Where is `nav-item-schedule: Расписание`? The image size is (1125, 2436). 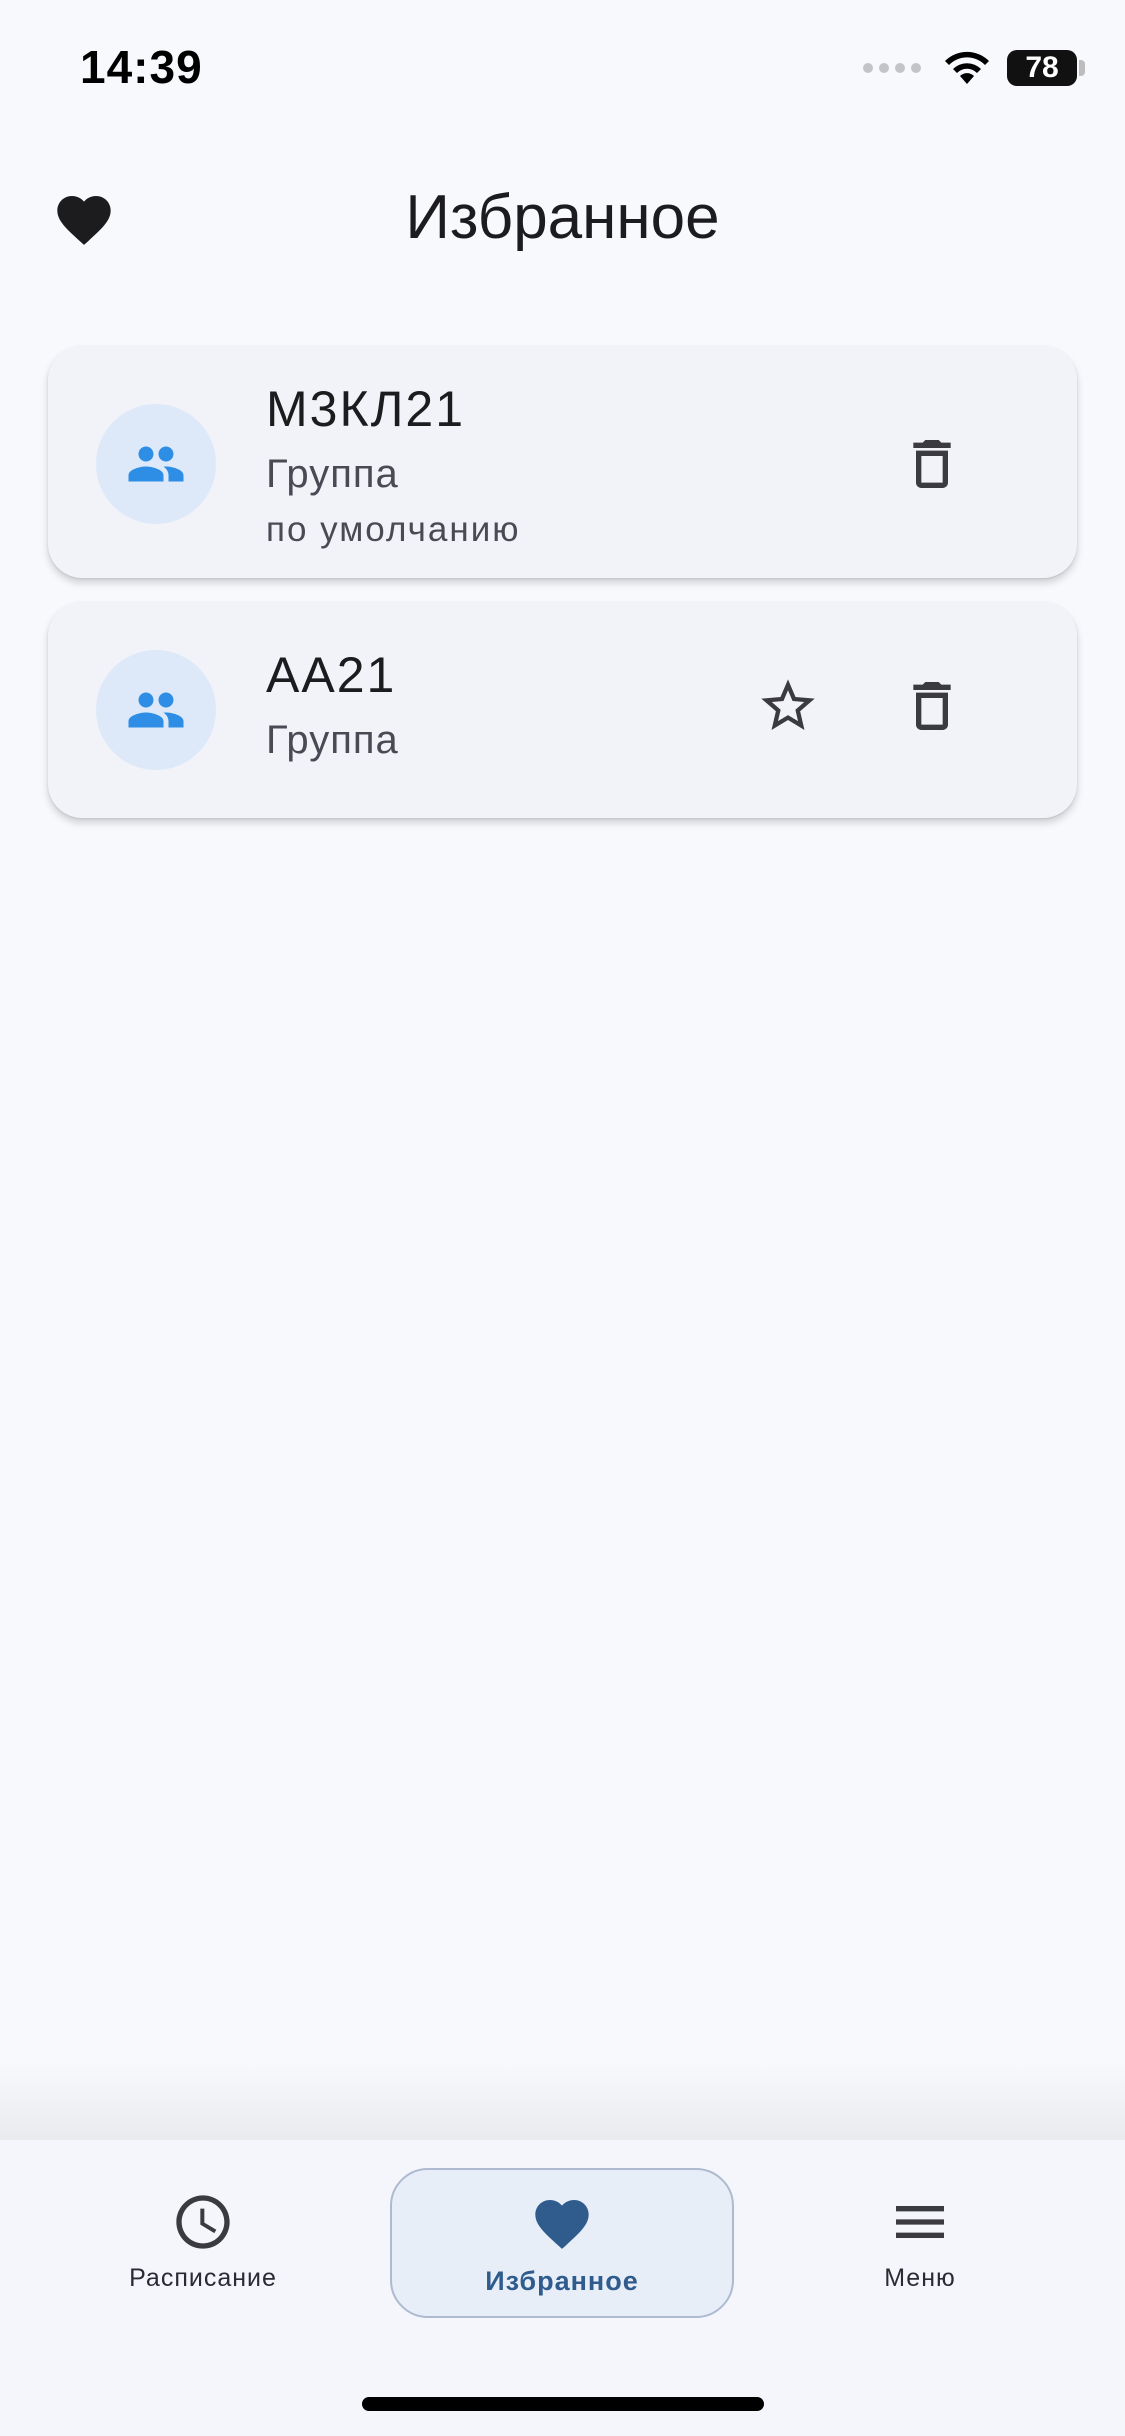 nav-item-schedule: Расписание is located at coordinates (203, 2243).